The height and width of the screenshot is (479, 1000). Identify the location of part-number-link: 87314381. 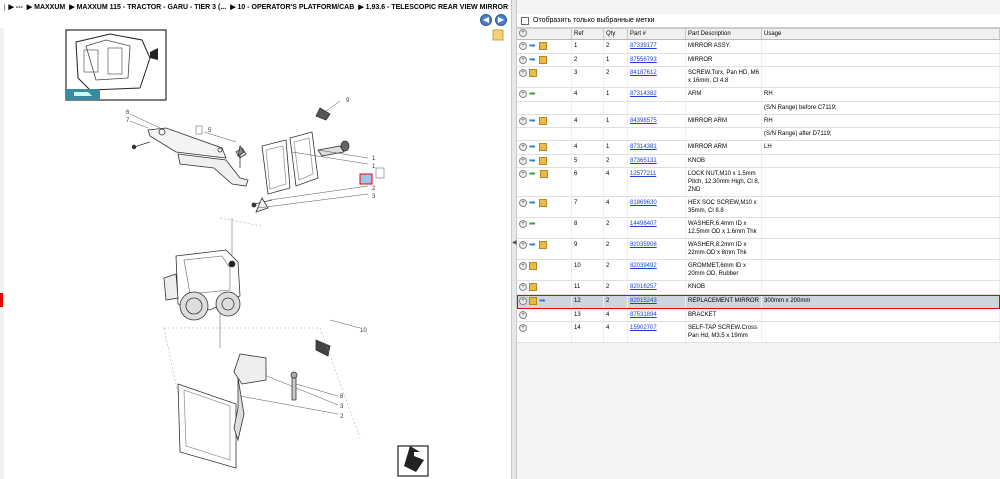
(643, 147).